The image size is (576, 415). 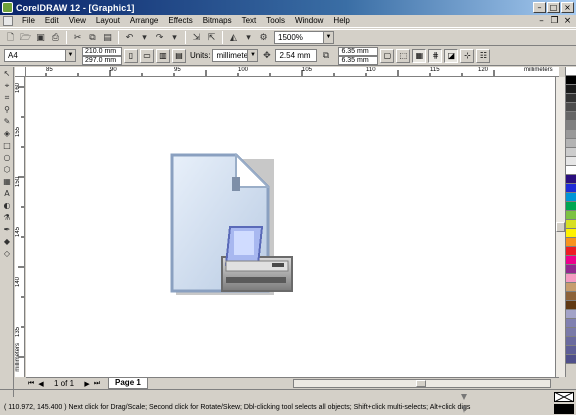 What do you see at coordinates (7, 181) in the screenshot?
I see `basic-shapes-tool-icon: ▦` at bounding box center [7, 181].